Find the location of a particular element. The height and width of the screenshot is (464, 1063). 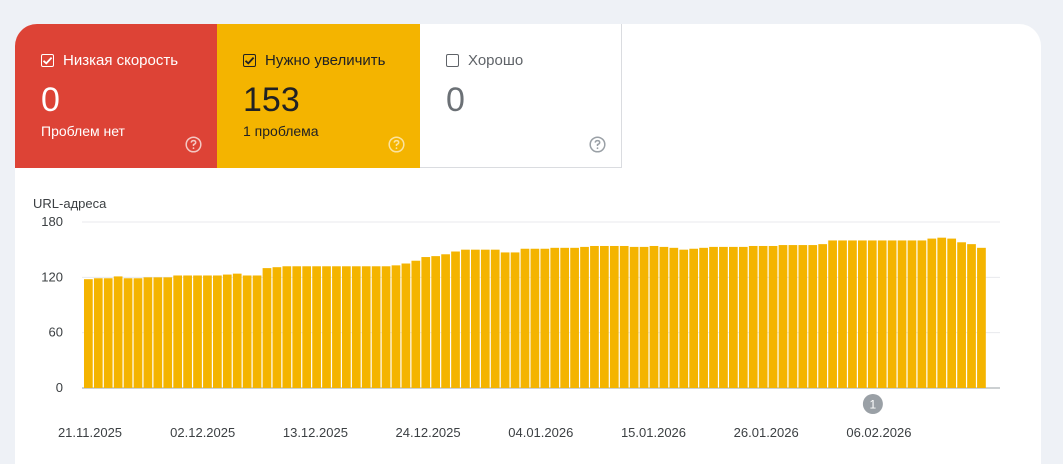

y-axis-ticks: 180 120 60 0 is located at coordinates (52, 304).